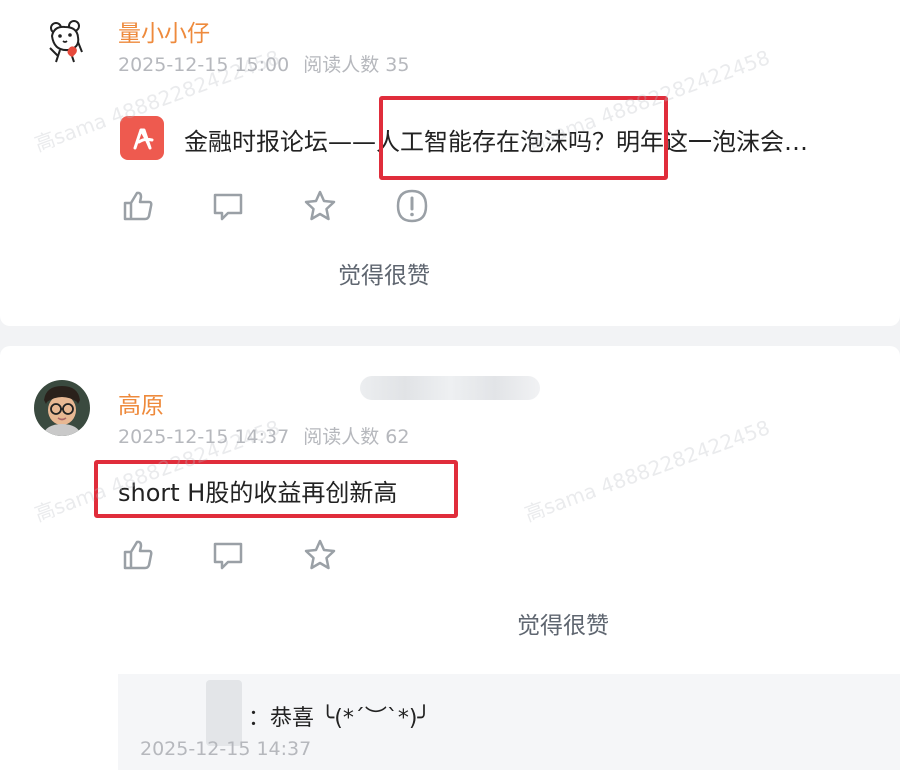 The width and height of the screenshot is (900, 770). Describe the element at coordinates (509, 722) in the screenshot. I see `reply-item: ：恭喜 ╰(*´︶`*)╯ 2025-12-15 14:37` at that location.